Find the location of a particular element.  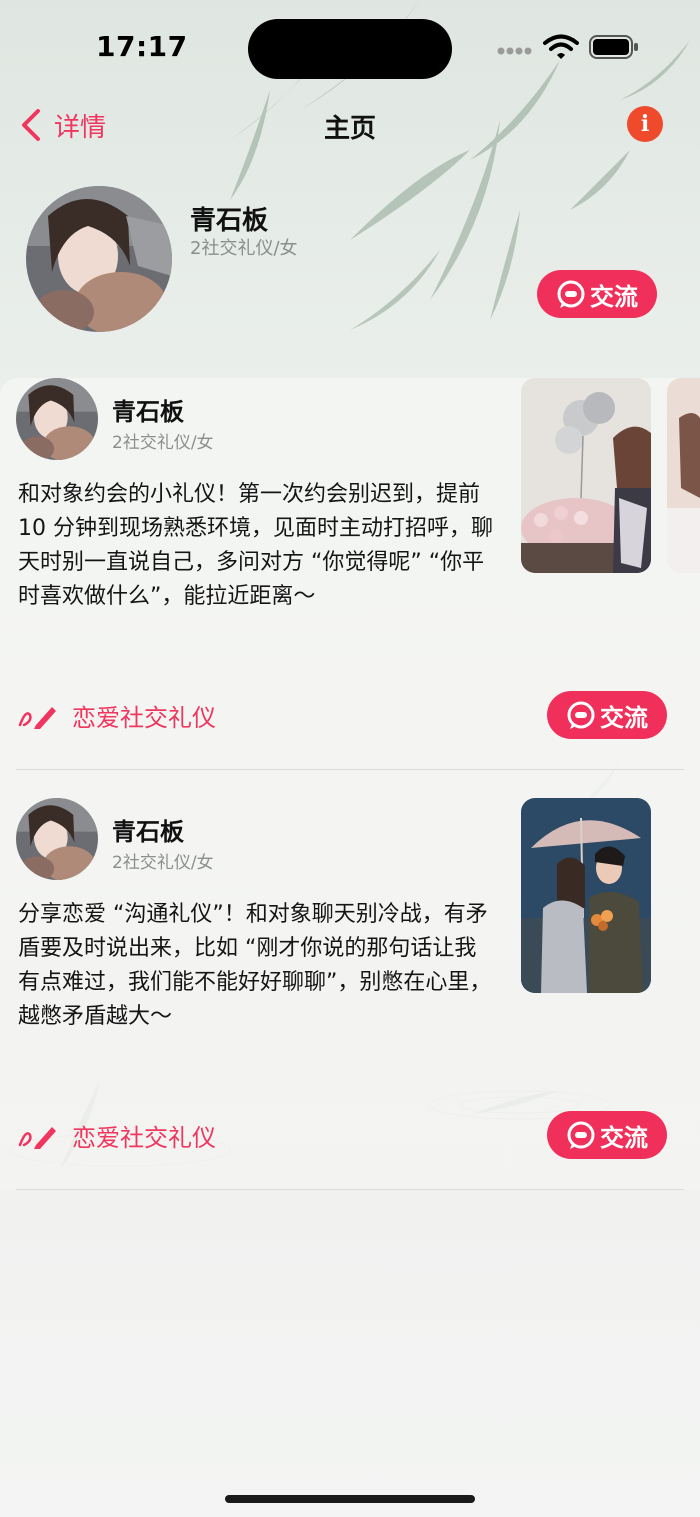

info-icon: i is located at coordinates (645, 124).